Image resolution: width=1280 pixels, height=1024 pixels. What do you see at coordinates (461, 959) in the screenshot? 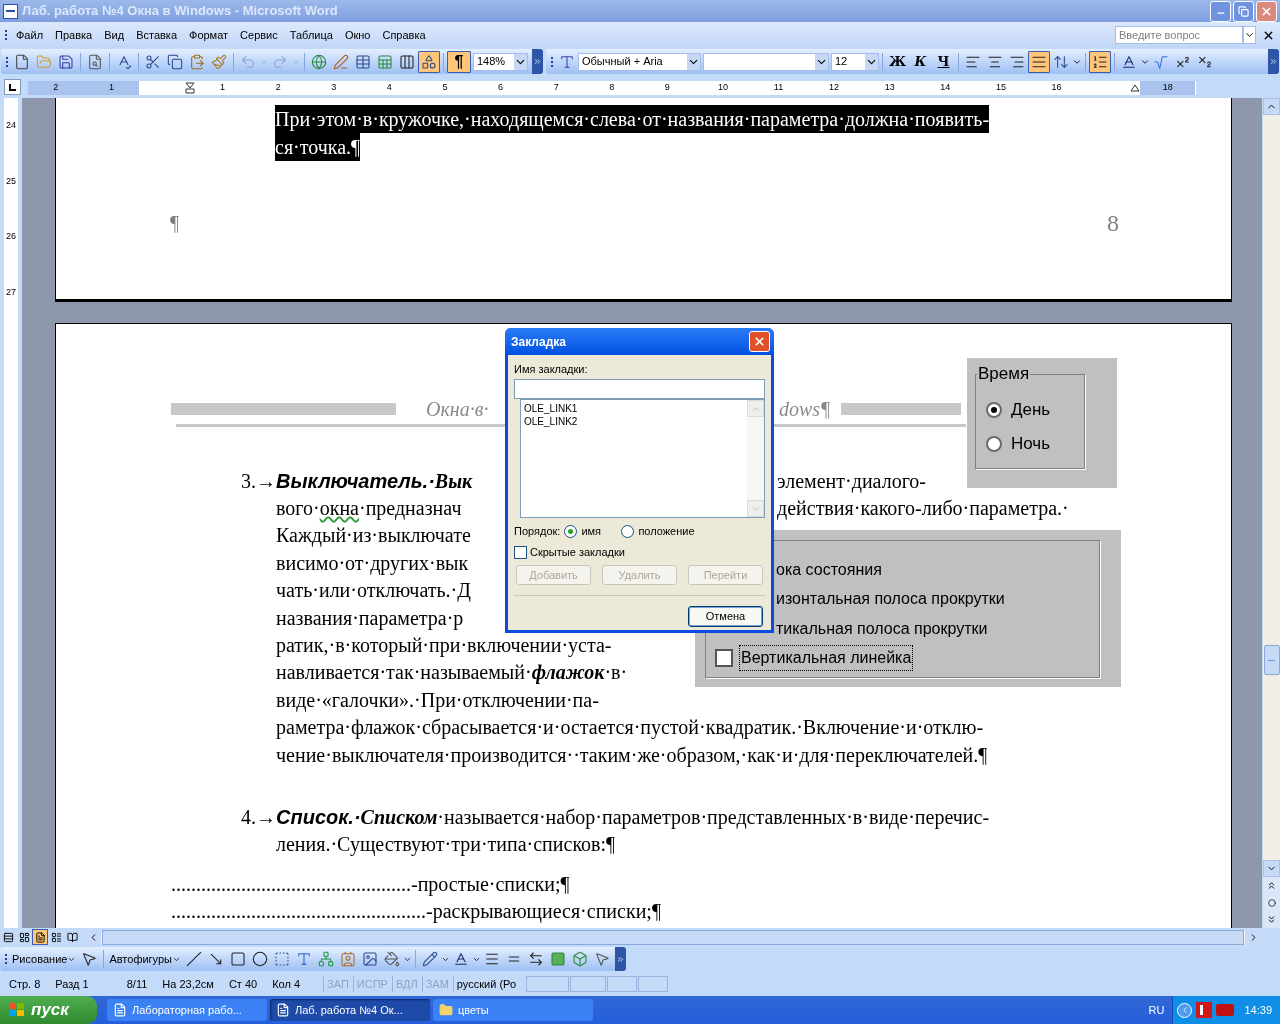
I see `font-color-icon` at bounding box center [461, 959].